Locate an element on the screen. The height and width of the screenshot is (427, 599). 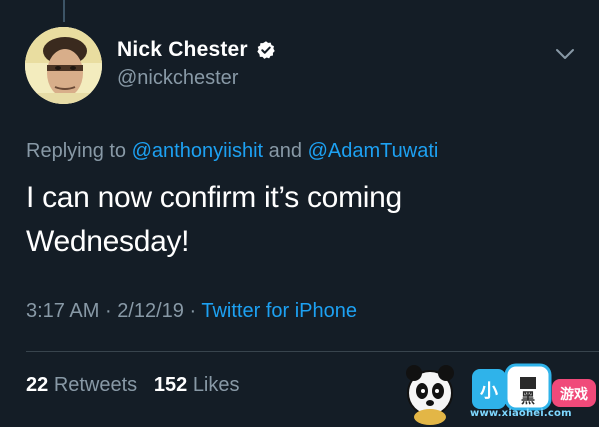
svg-text: 小 is located at coordinates (489, 391).